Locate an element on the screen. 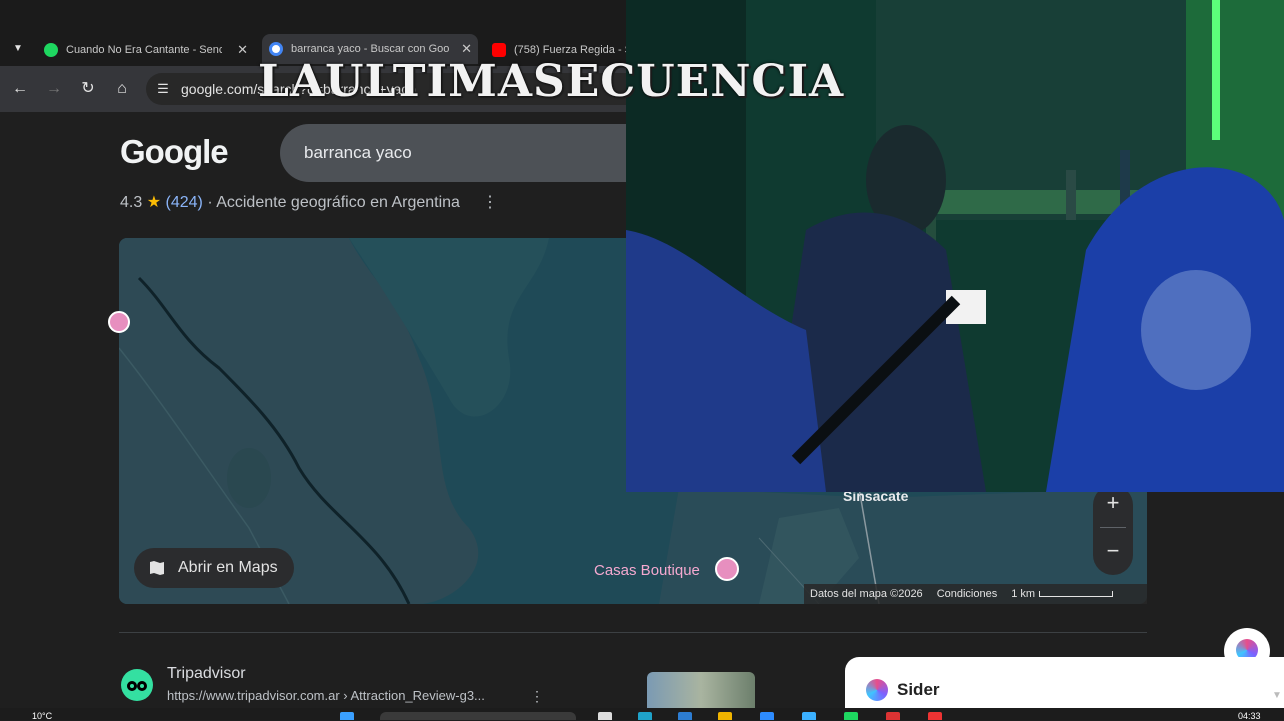 The width and height of the screenshot is (1284, 721). chrome-icon is located at coordinates (935, 716).